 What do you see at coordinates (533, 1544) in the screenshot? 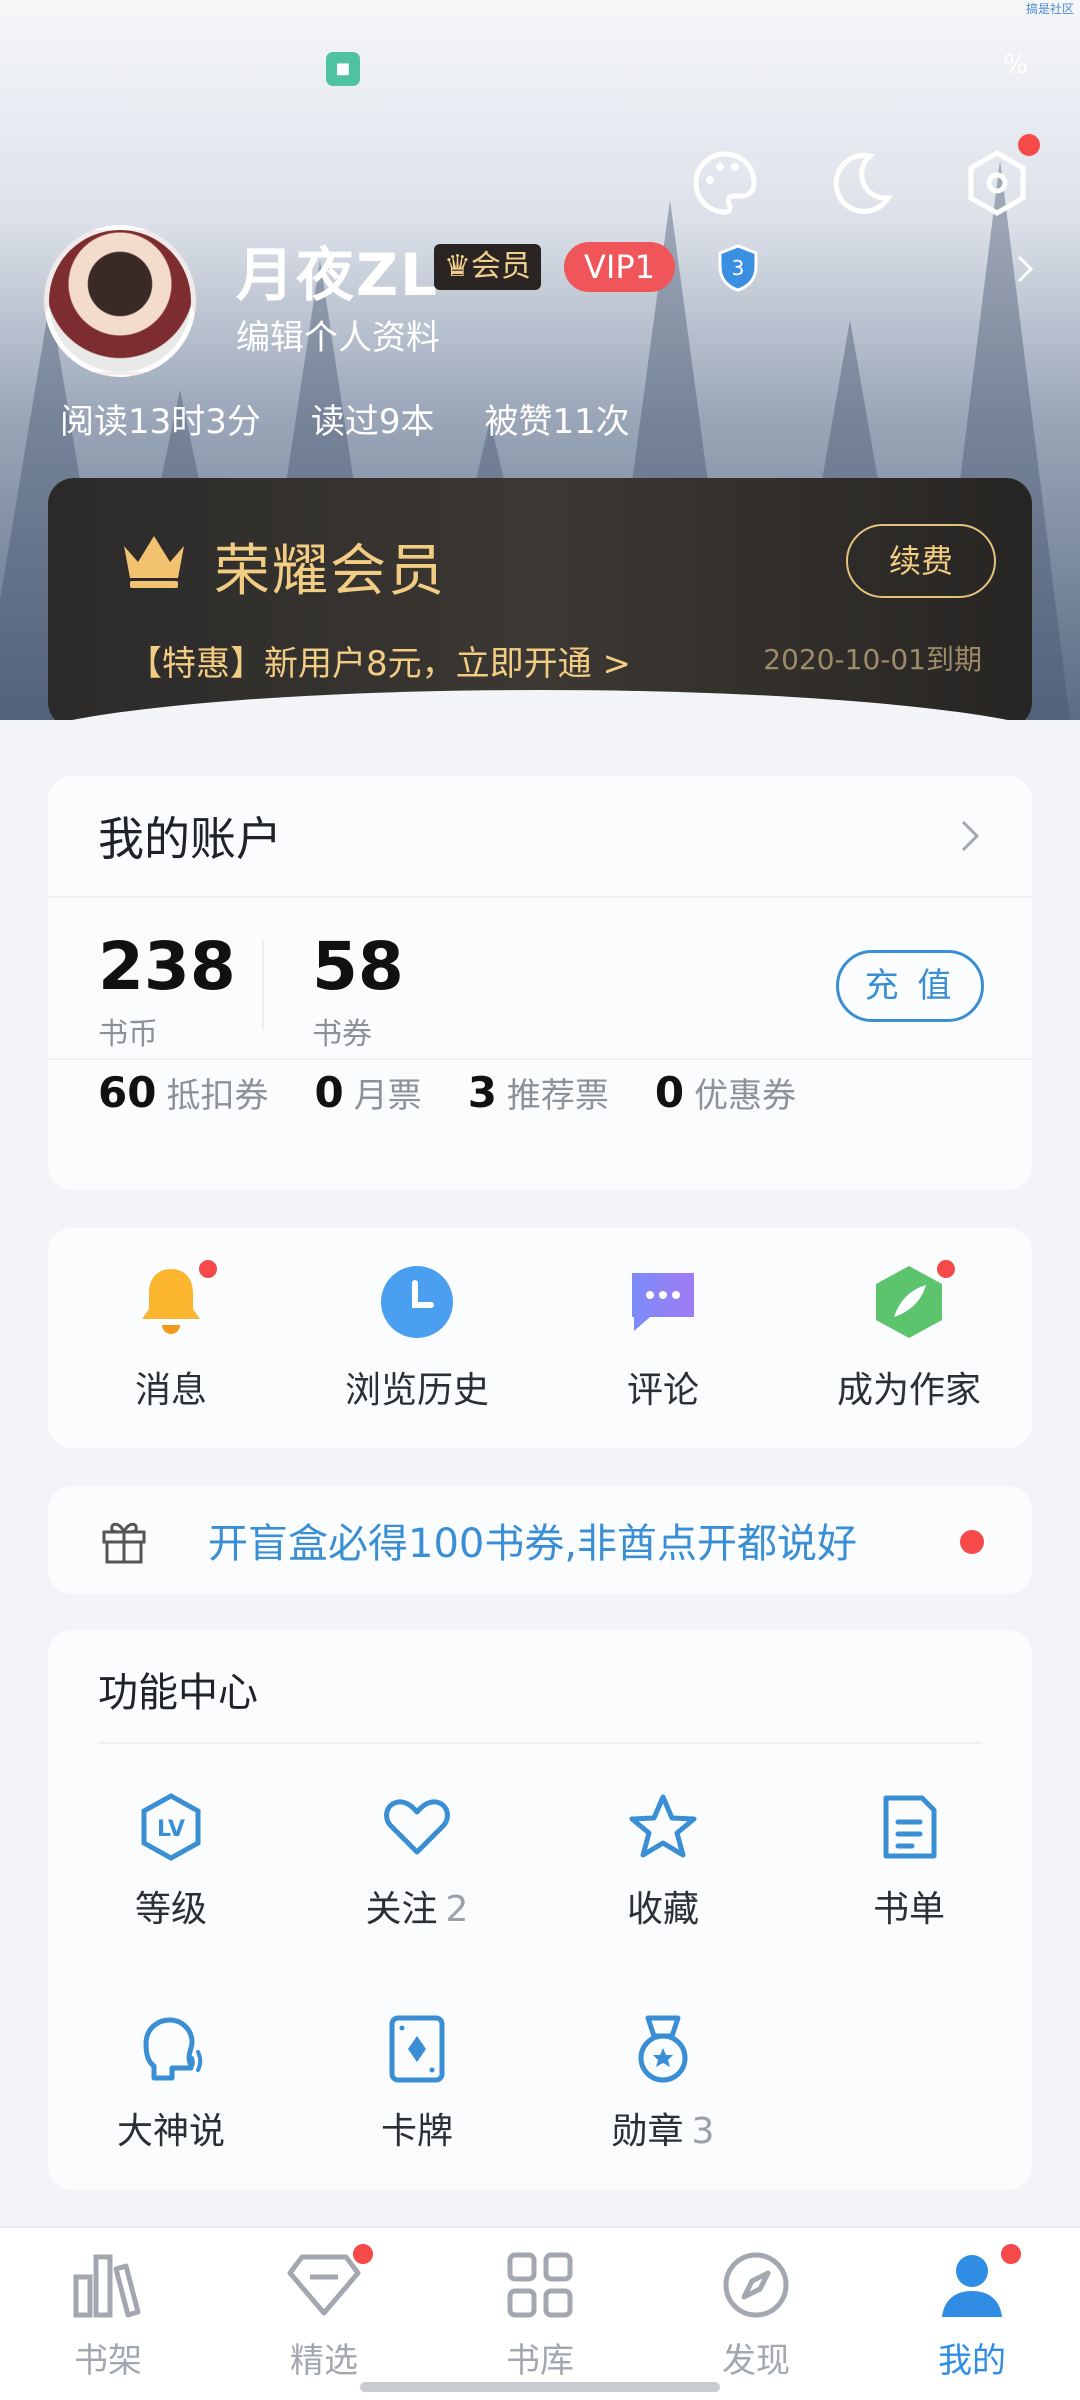
I see `banner-text: 开盲盒必得100书券,非酋点开都说好` at bounding box center [533, 1544].